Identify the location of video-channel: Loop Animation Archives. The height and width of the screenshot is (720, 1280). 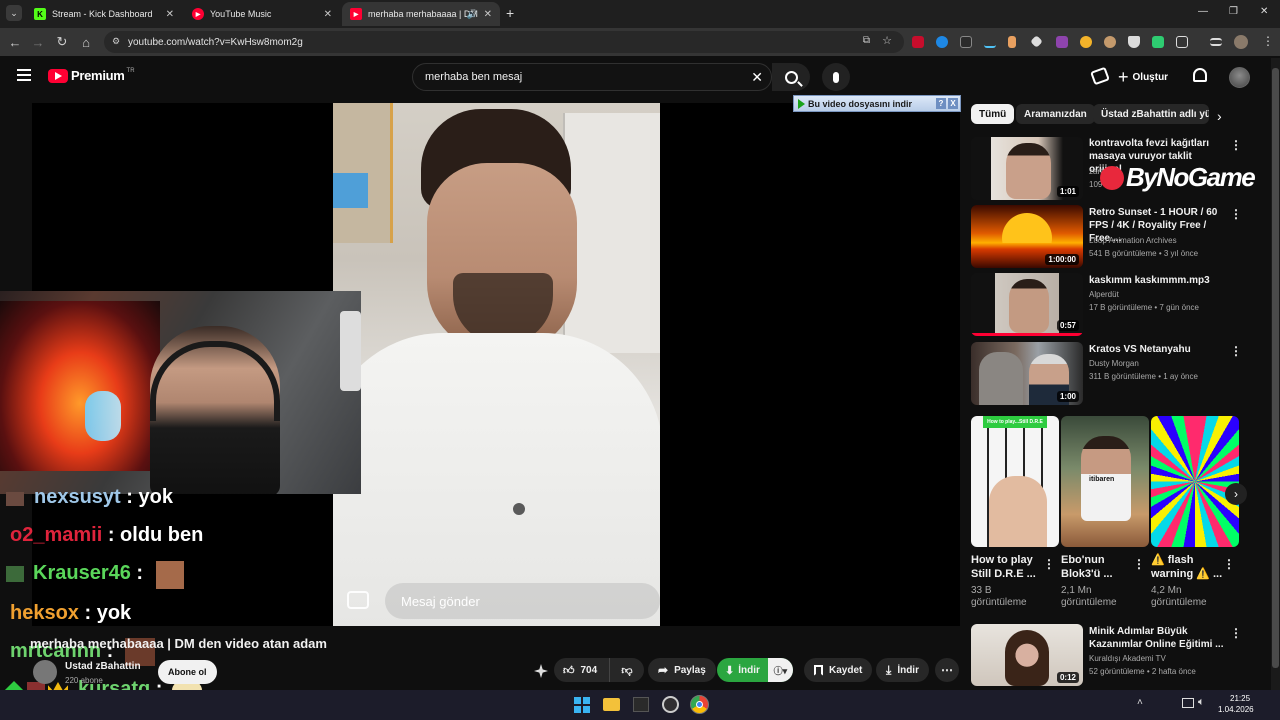
(1133, 240).